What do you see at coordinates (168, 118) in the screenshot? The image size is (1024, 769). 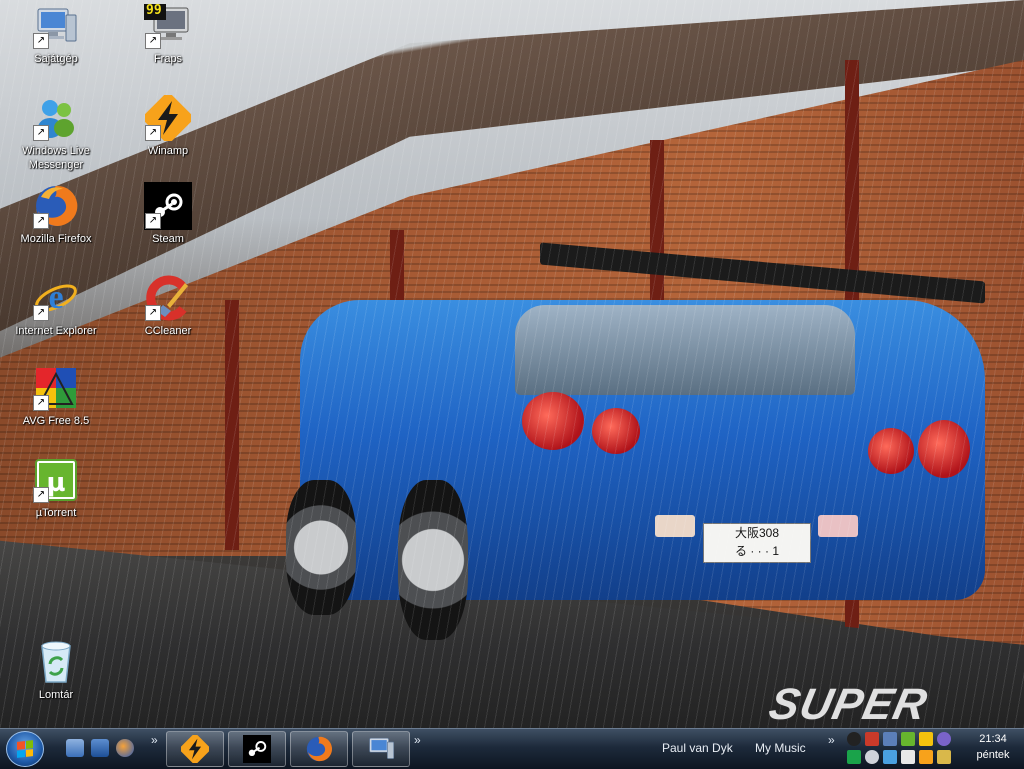 I see `winamp-icon: ↗` at bounding box center [168, 118].